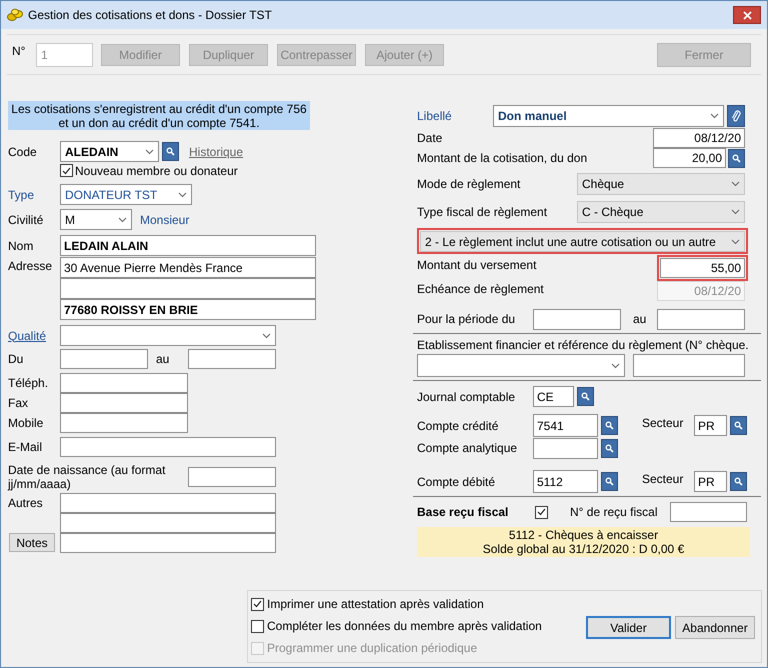  I want to click on action-button: Abandonner, so click(715, 627).